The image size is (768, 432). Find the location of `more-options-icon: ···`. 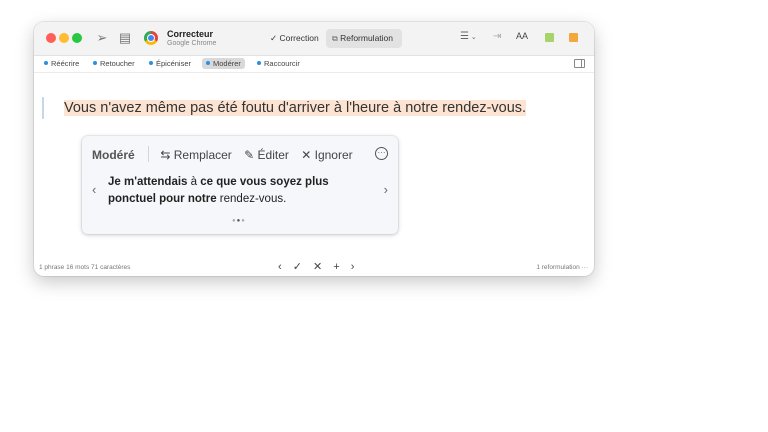

more-options-icon: ··· is located at coordinates (381, 153).